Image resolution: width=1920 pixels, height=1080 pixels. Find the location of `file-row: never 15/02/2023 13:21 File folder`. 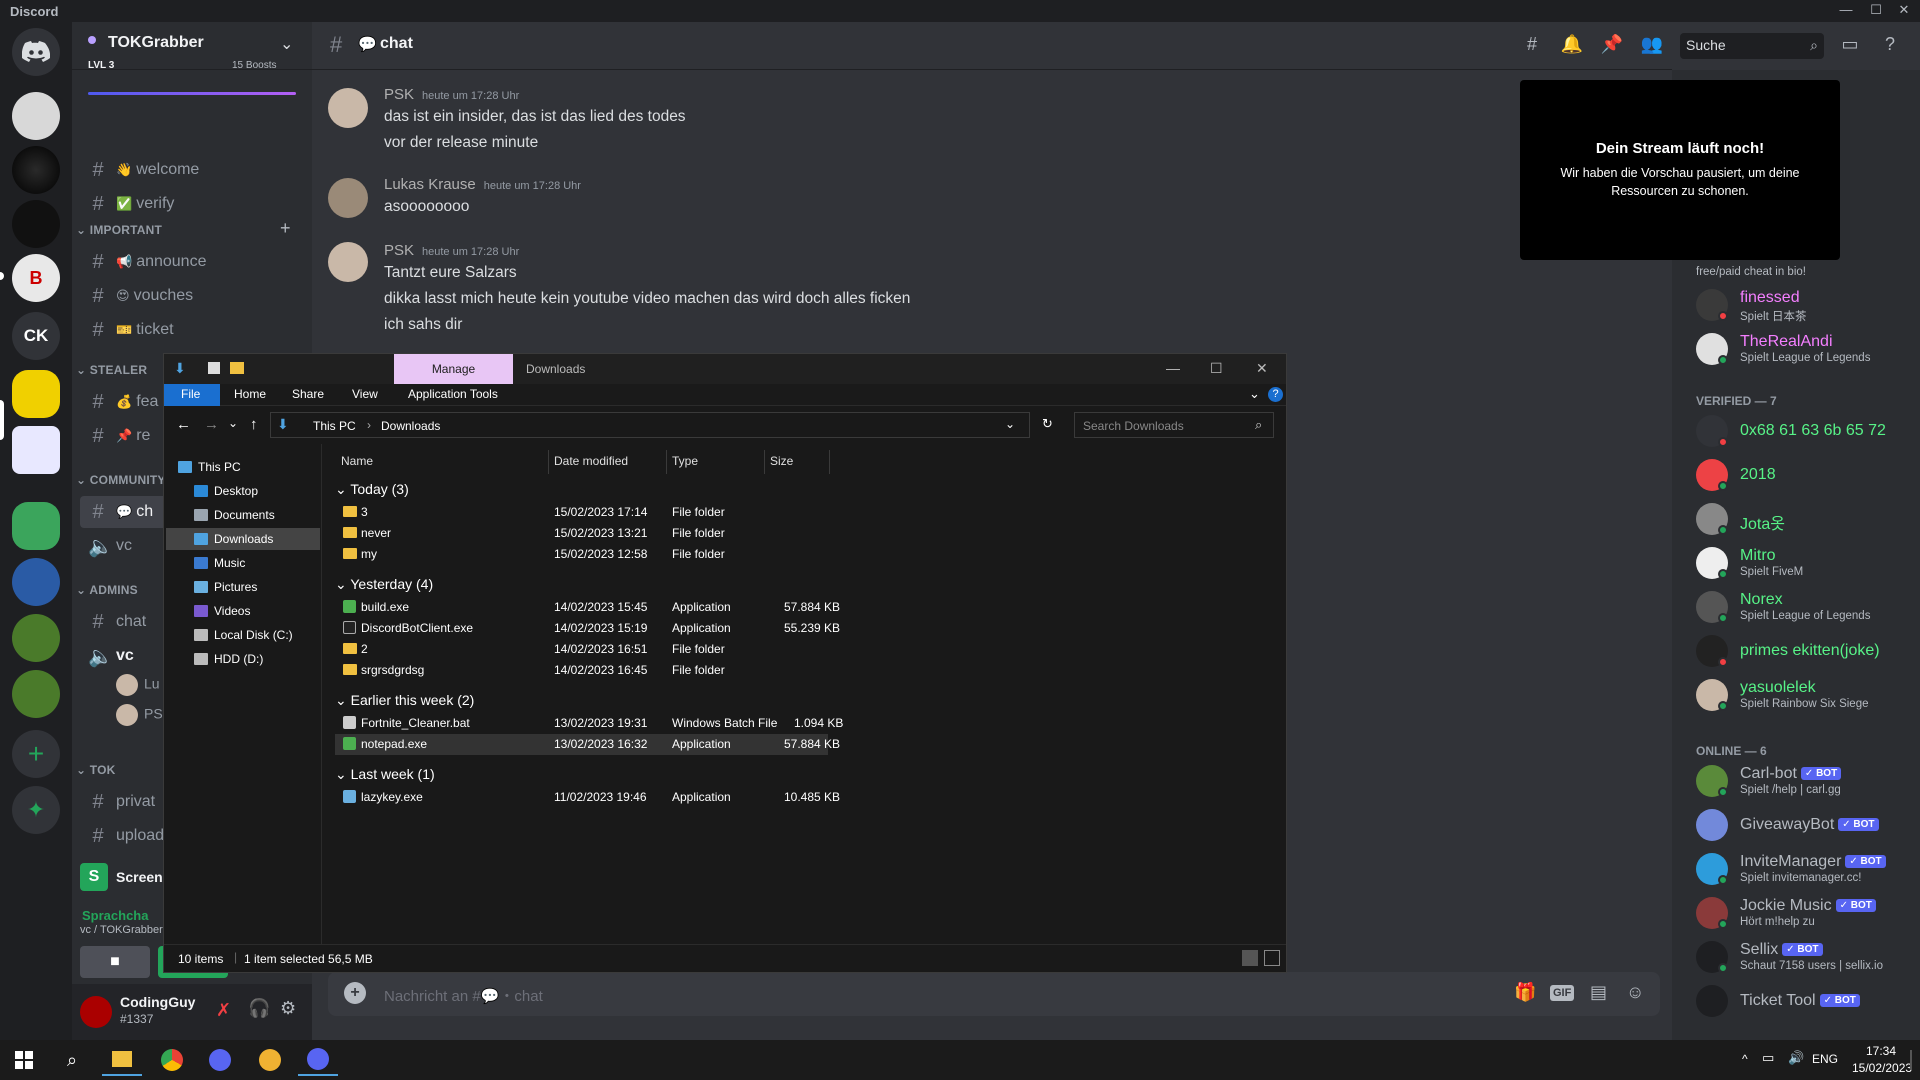

file-row: never 15/02/2023 13:21 File folder is located at coordinates (635, 533).